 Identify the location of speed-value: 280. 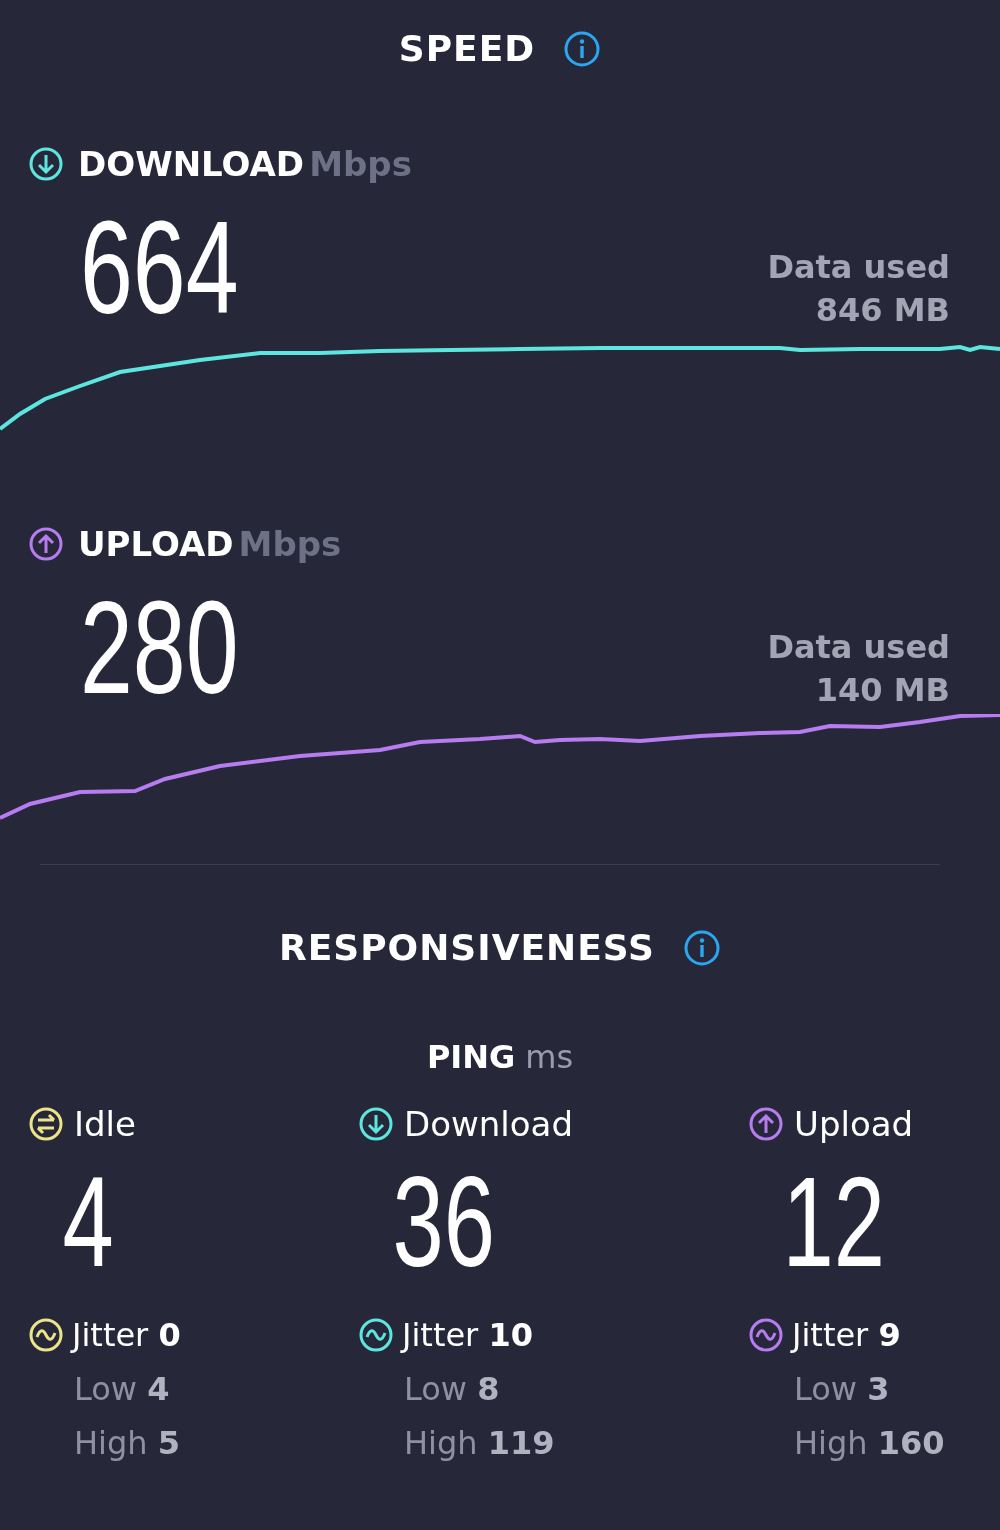
(159, 648).